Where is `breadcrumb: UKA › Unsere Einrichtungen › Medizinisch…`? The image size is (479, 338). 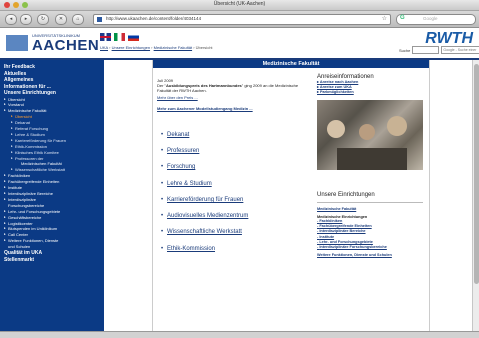
breadcrumb: UKA › Unsere Einrichtungen › Medizinisch… is located at coordinates (156, 47).